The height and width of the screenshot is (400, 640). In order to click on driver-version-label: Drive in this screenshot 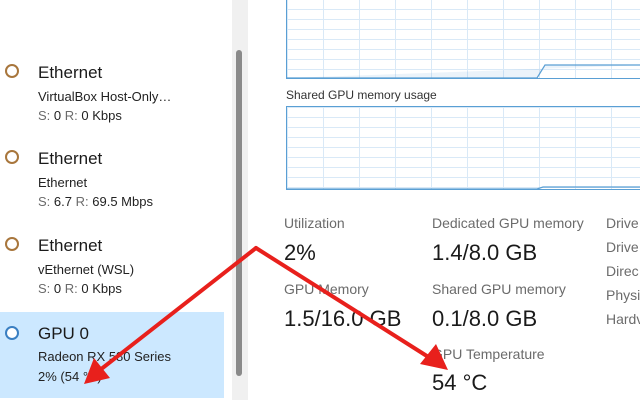, I will do `click(622, 223)`.